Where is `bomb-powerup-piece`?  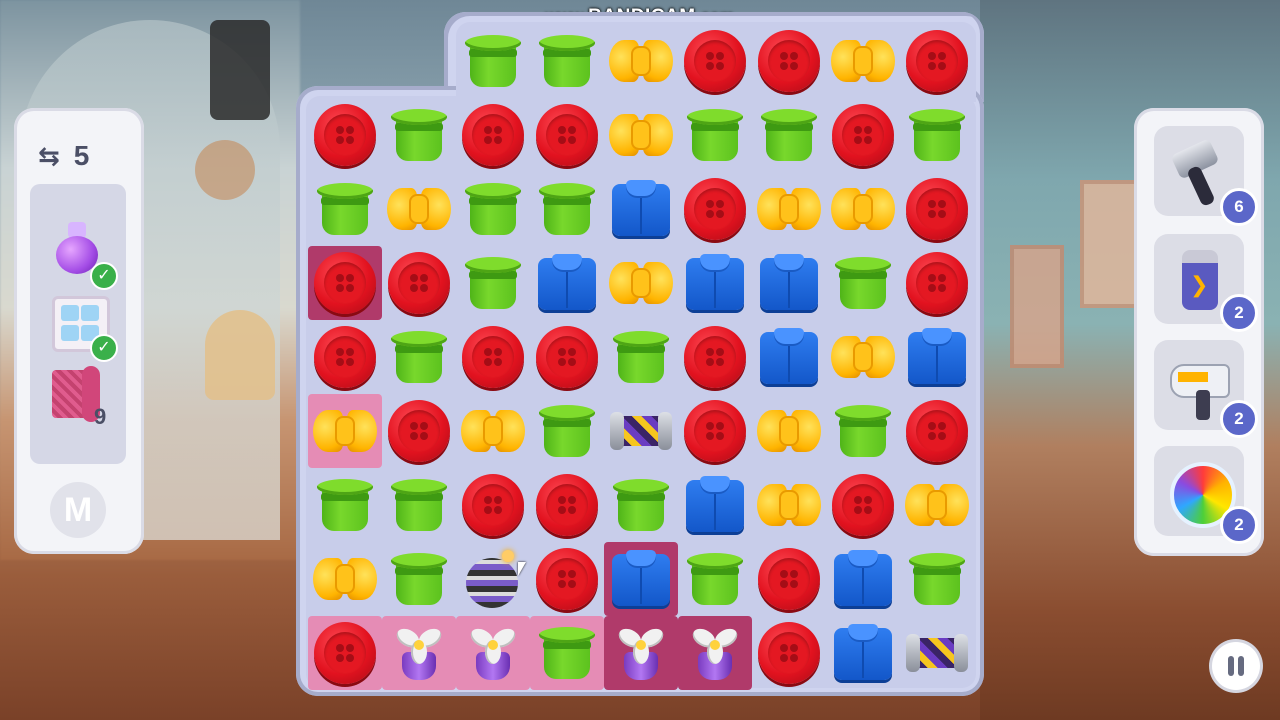 bomb-powerup-piece is located at coordinates (493, 579).